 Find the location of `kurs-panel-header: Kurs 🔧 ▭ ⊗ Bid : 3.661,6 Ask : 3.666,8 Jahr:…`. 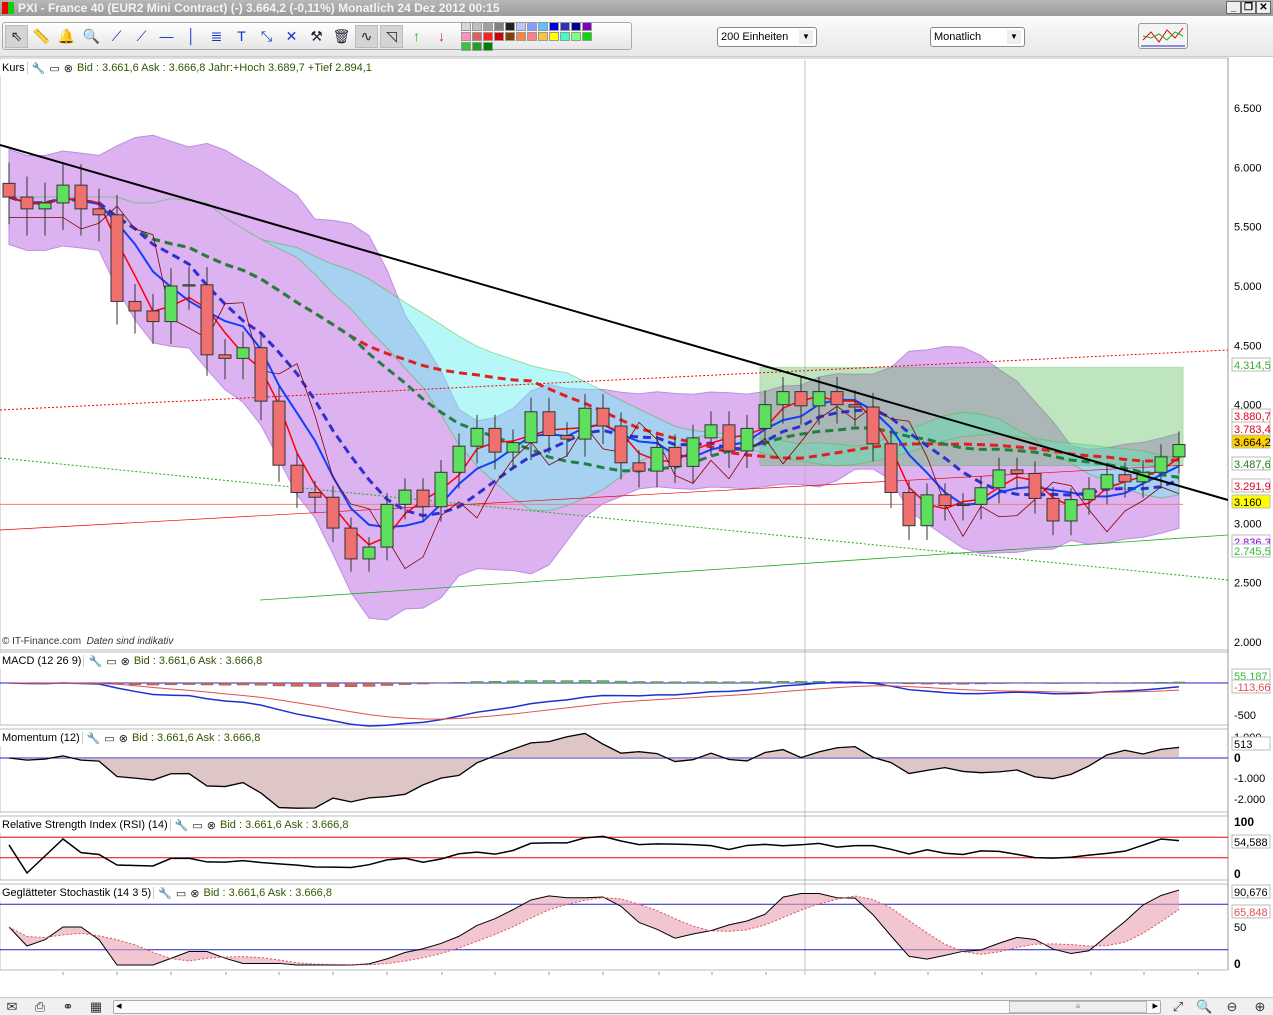

kurs-panel-header: Kurs 🔧 ▭ ⊗ Bid : 3.661,6 Ask : 3.666,8 Jahr:… is located at coordinates (186, 68).